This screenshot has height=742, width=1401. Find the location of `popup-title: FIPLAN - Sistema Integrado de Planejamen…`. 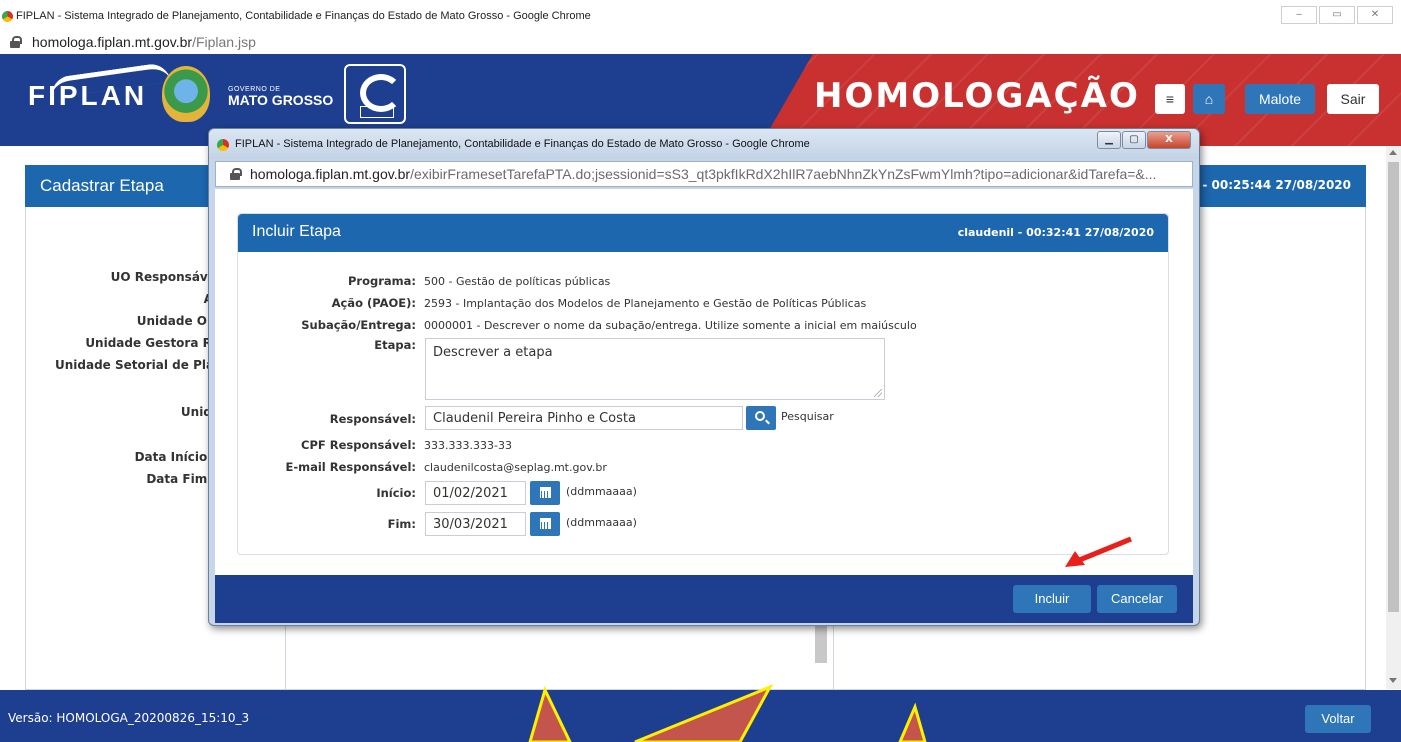

popup-title: FIPLAN - Sistema Integrado de Planejamen… is located at coordinates (522, 144).